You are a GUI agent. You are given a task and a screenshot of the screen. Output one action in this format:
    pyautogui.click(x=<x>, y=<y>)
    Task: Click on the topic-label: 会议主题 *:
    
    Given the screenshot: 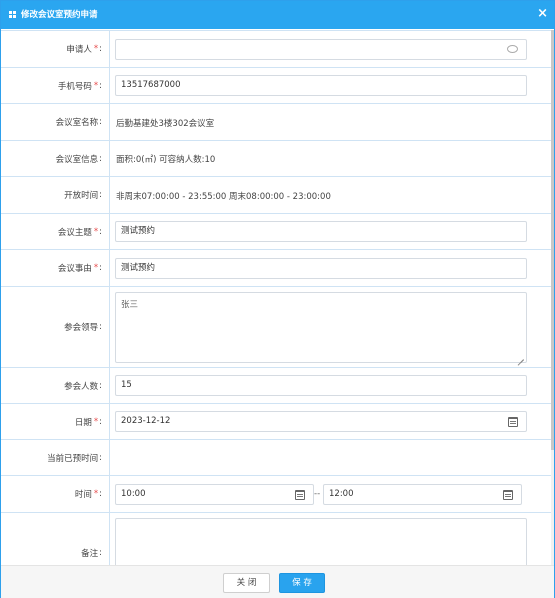 What is the action you would take?
    pyautogui.click(x=79, y=232)
    